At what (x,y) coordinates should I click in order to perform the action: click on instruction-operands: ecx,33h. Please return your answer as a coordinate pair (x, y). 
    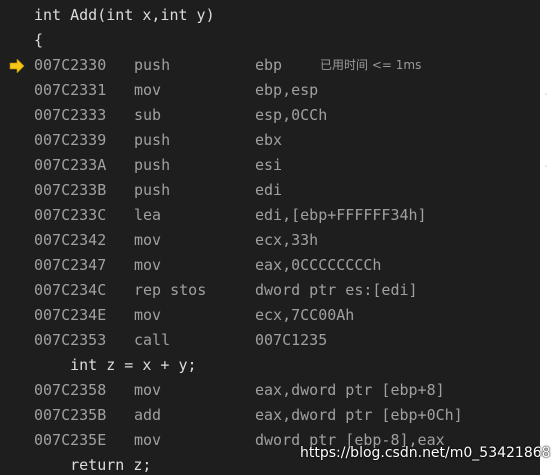
    Looking at the image, I should click on (287, 240).